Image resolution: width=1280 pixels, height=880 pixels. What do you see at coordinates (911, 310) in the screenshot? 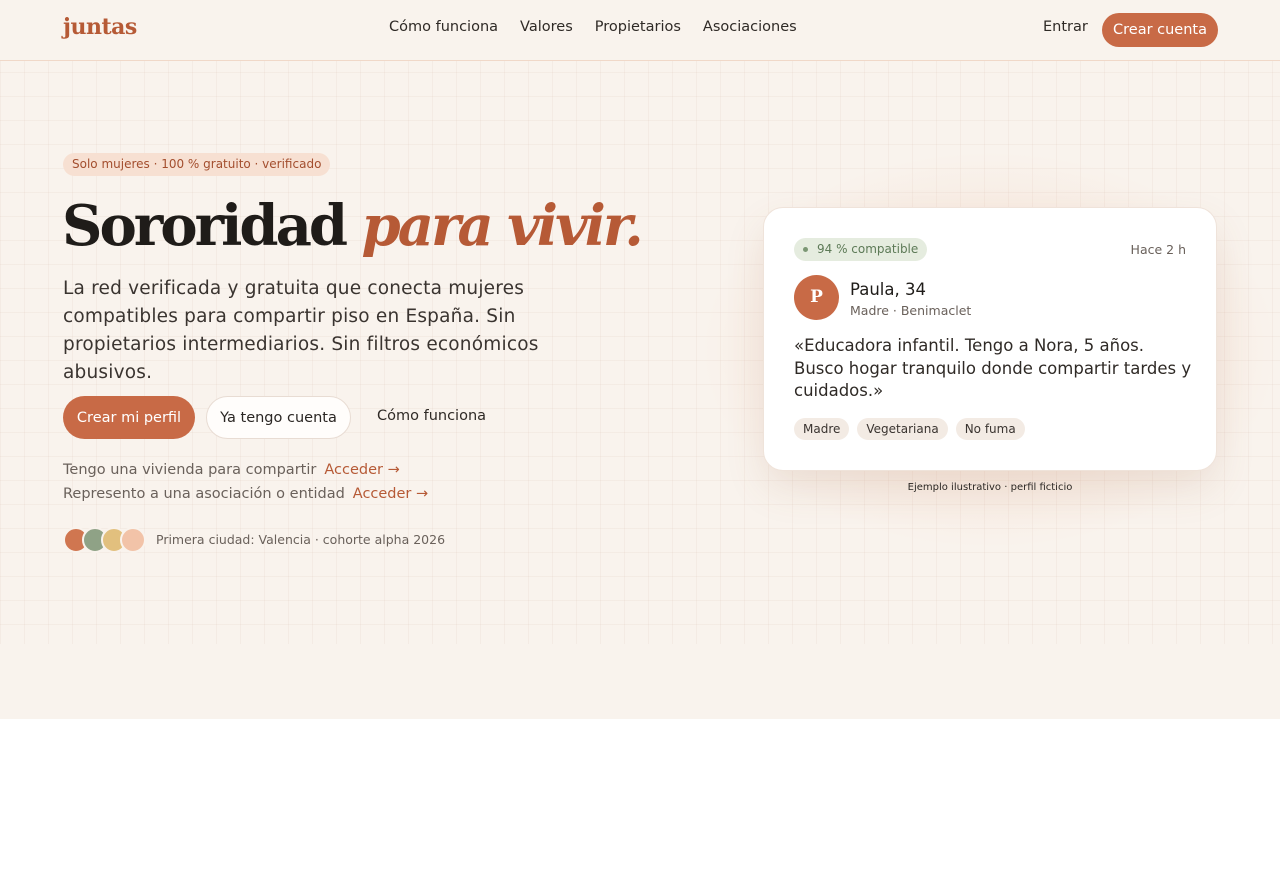
I see `profile-meta: Madre · Benimaclet` at bounding box center [911, 310].